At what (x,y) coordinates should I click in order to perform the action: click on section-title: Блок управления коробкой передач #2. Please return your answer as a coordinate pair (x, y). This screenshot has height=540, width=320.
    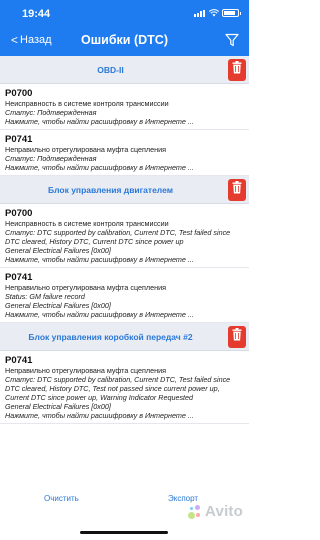
    Looking at the image, I should click on (110, 337).